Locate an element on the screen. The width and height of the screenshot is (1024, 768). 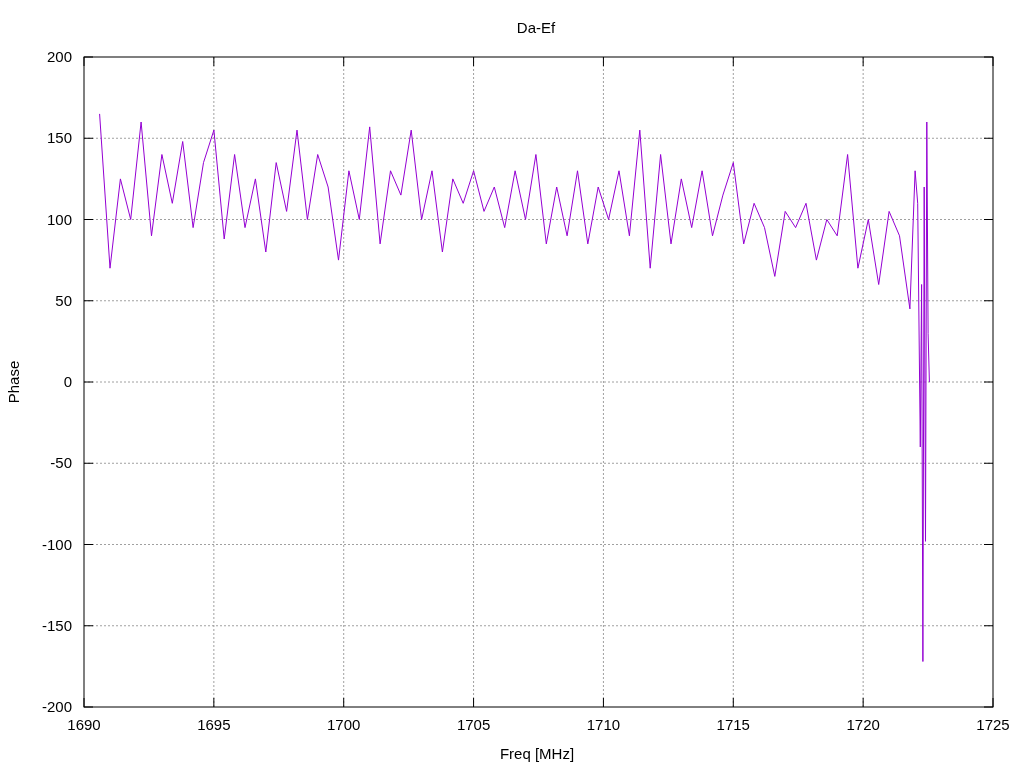
y-tick-label: 50 is located at coordinates (63, 300).